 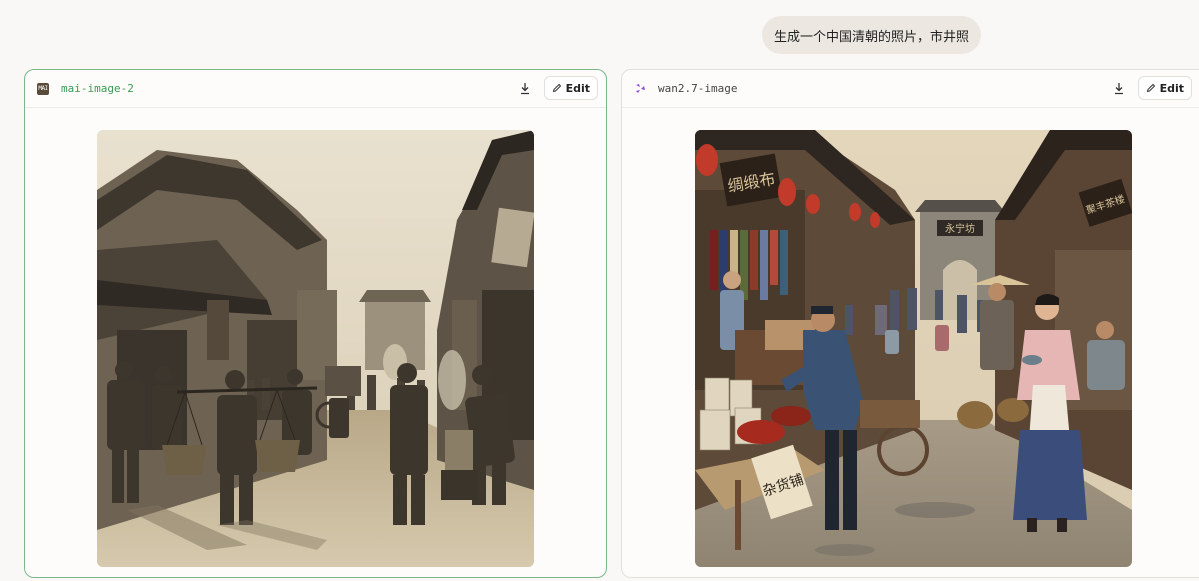 I want to click on user-prompt-bubble: 生成一个中国清朝的照片，市井照, so click(x=872, y=35).